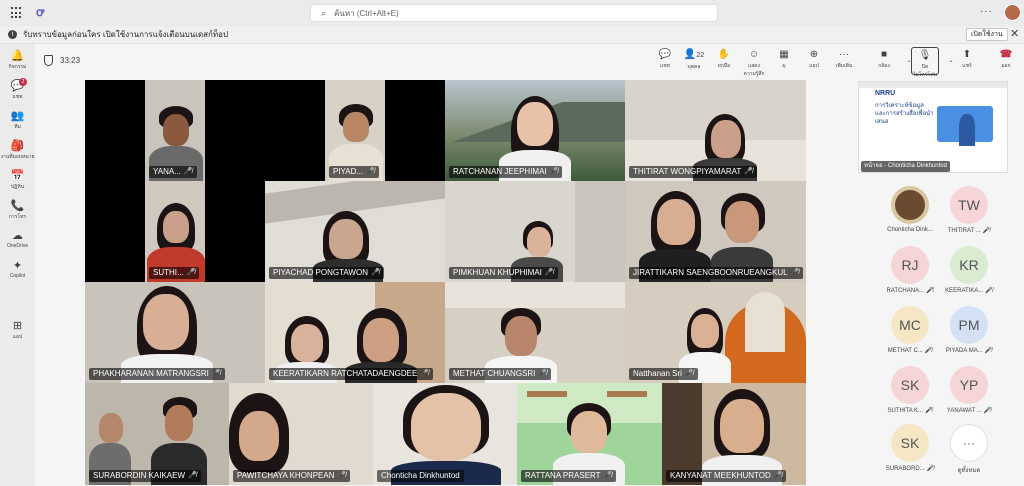 This screenshot has width=1024, height=486. Describe the element at coordinates (175, 130) in the screenshot. I see `video-tile: YANA... 🎤̸` at that location.